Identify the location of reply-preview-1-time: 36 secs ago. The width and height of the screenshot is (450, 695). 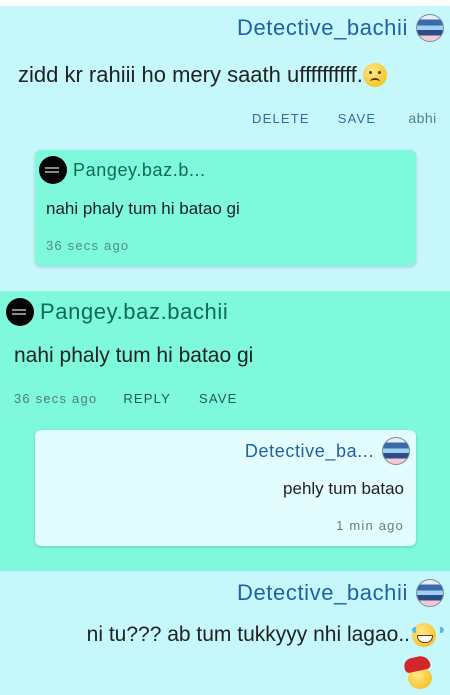
(88, 245).